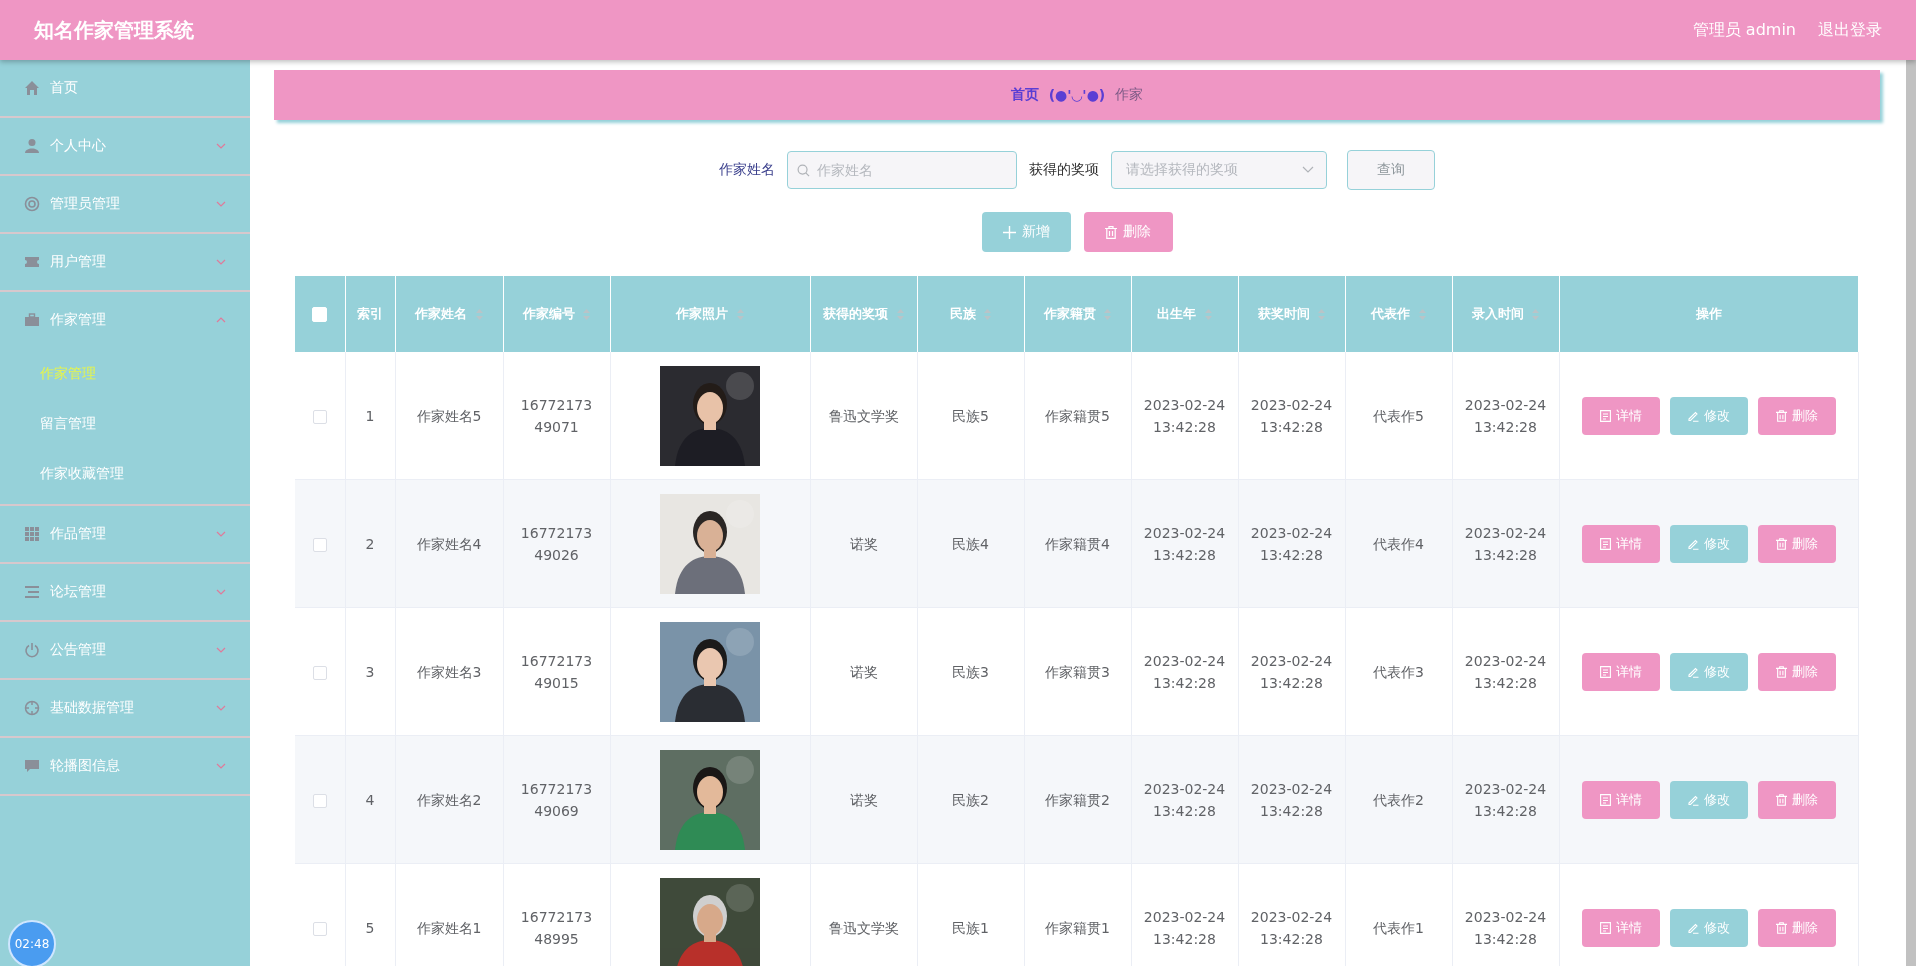 The height and width of the screenshot is (966, 1916). I want to click on table-cell: 作家籍贯4, so click(1077, 543).